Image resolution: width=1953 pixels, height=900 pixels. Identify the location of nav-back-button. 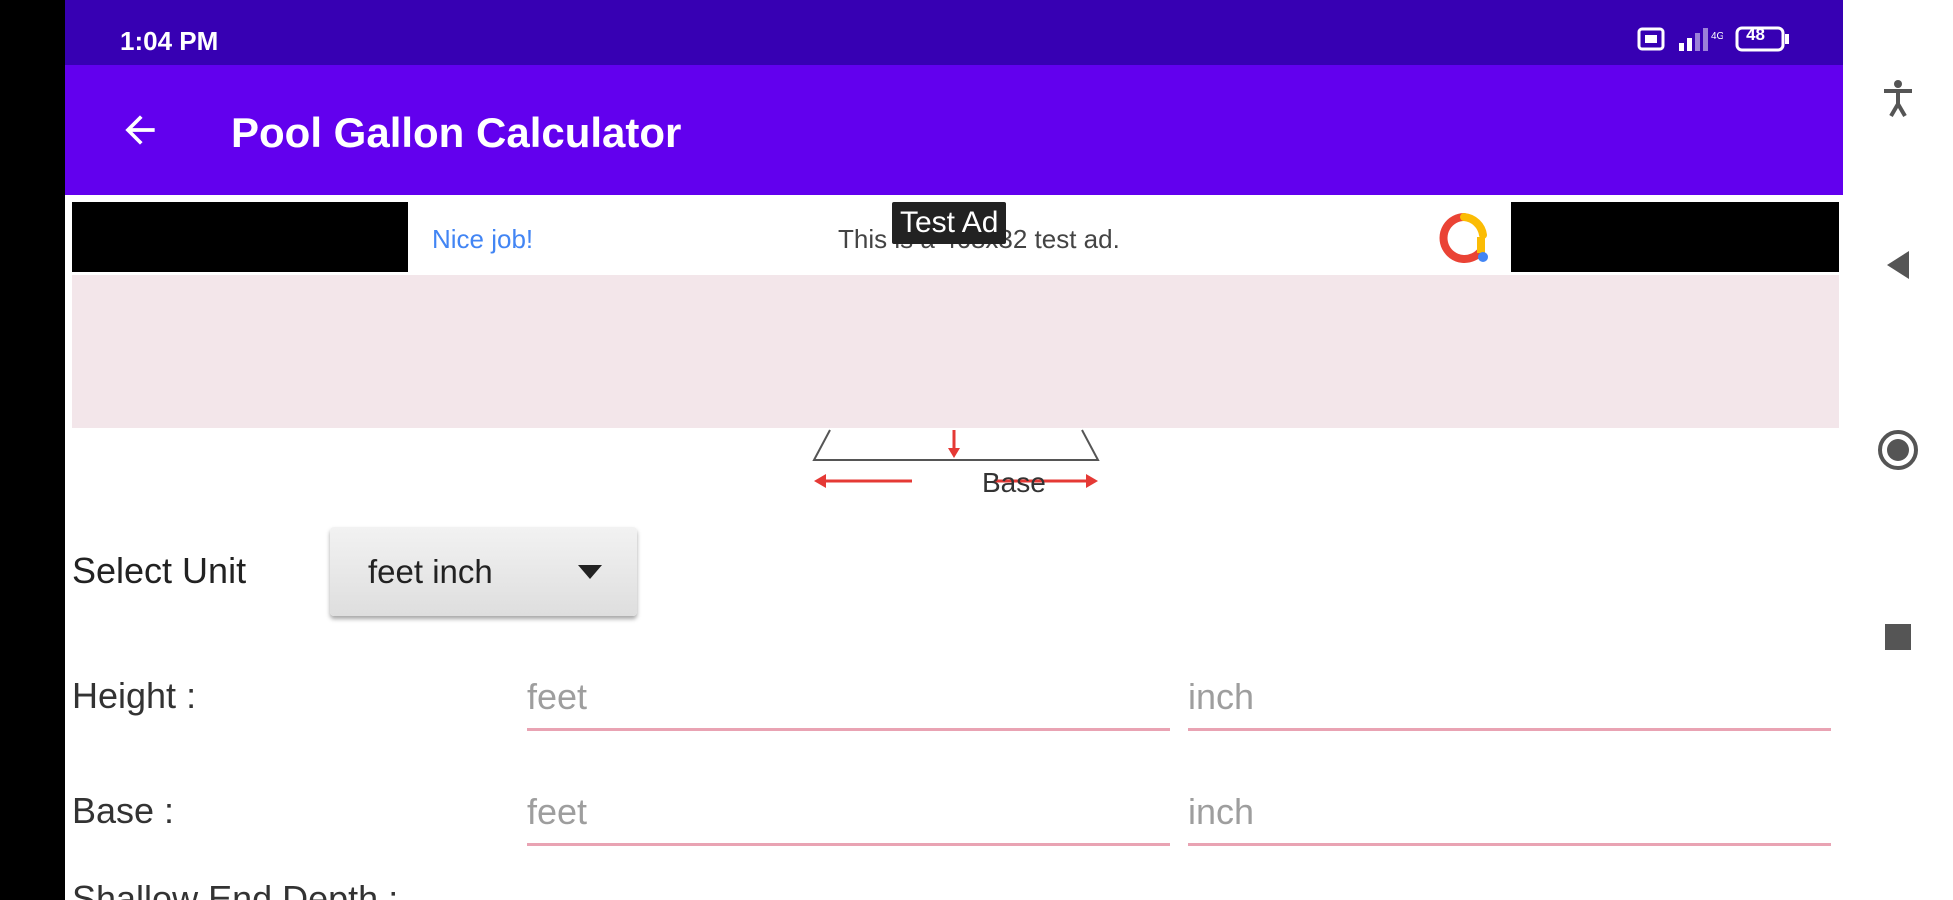
(1898, 265).